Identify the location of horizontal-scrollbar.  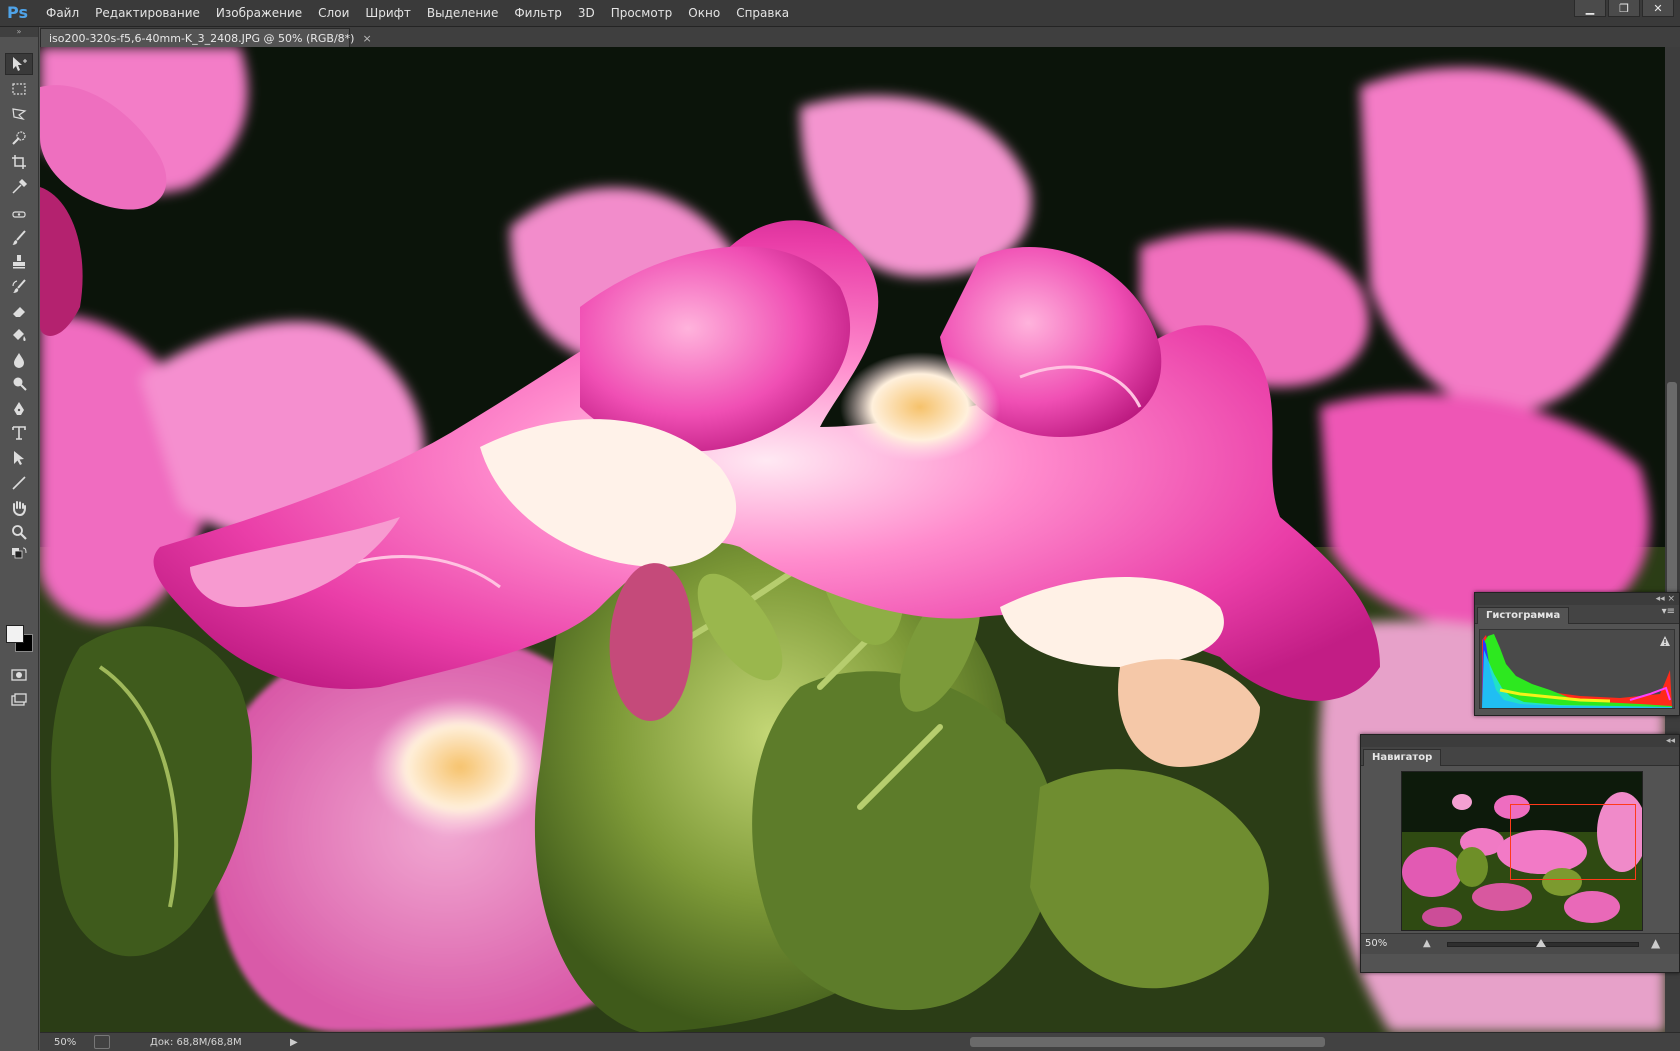
(1010, 1041).